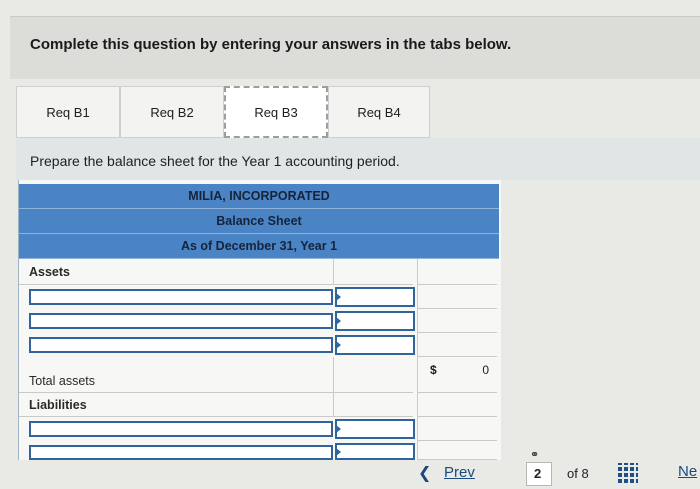 The image size is (700, 489). Describe the element at coordinates (485, 370) in the screenshot. I see `total-assets-value: 0` at that location.